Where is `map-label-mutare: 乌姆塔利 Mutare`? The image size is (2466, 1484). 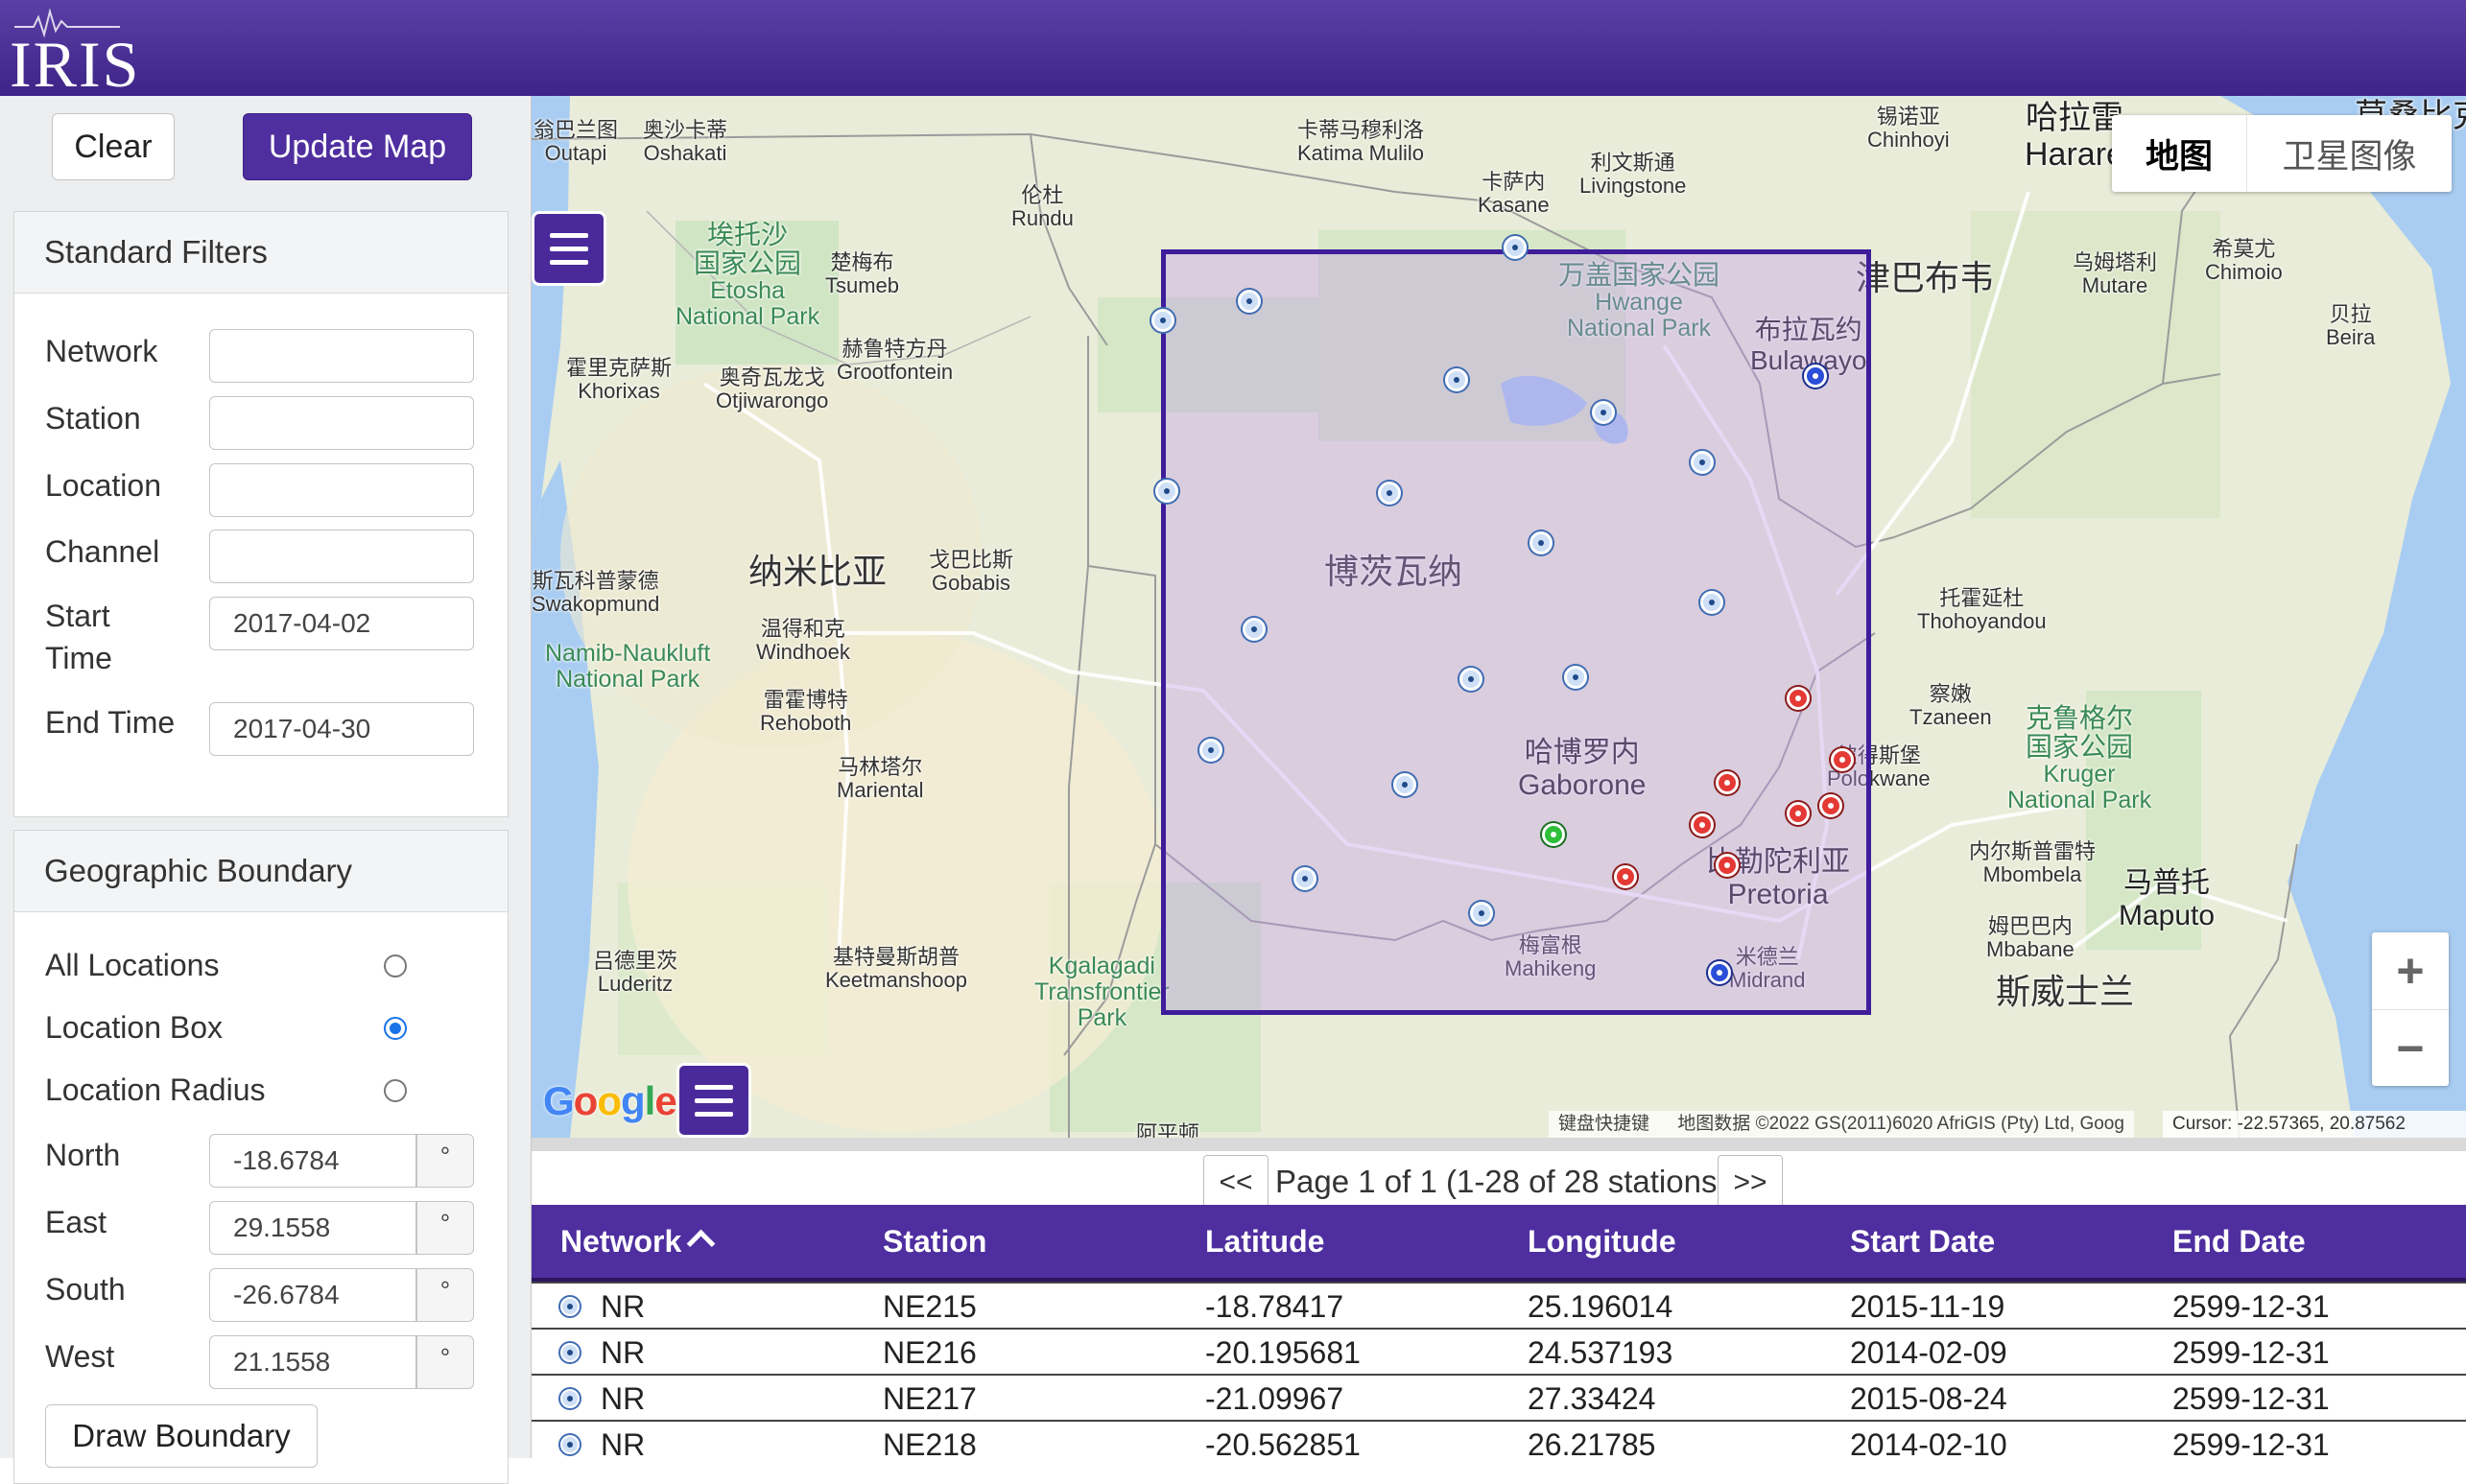
map-label-mutare: 乌姆塔利 Mutare is located at coordinates (2116, 274).